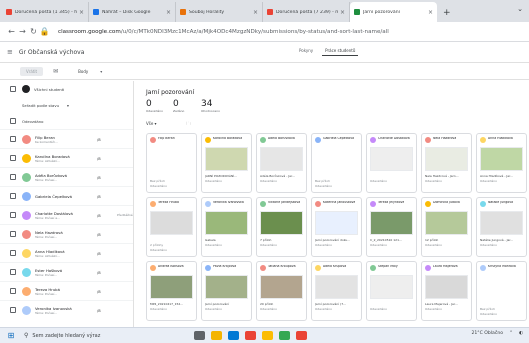 The image size is (529, 343). What do you see at coordinates (340, 51) in the screenshot?
I see `tab-student-work: Práce studentů` at bounding box center [340, 51].